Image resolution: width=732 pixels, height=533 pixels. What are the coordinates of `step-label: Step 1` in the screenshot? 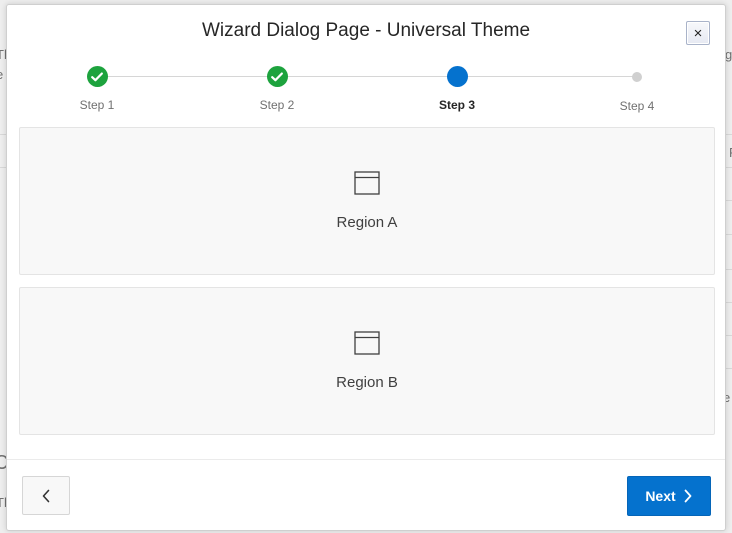 It's located at (97, 105).